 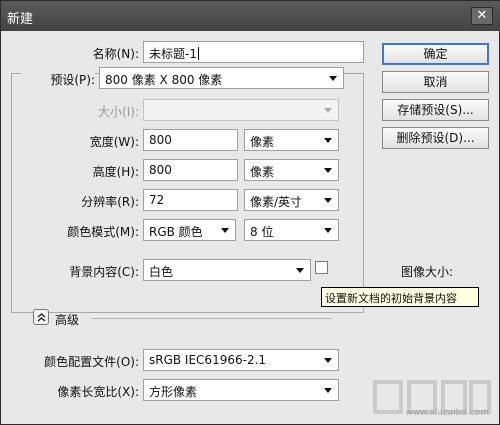 I want to click on dialog-title: 新建, so click(x=20, y=19).